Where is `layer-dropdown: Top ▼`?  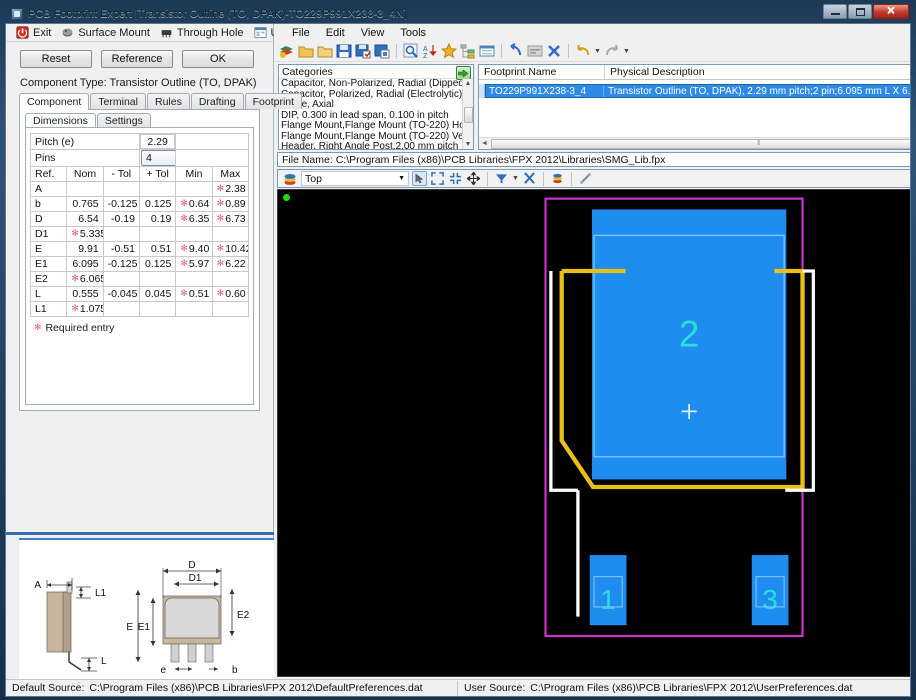 layer-dropdown: Top ▼ is located at coordinates (355, 178).